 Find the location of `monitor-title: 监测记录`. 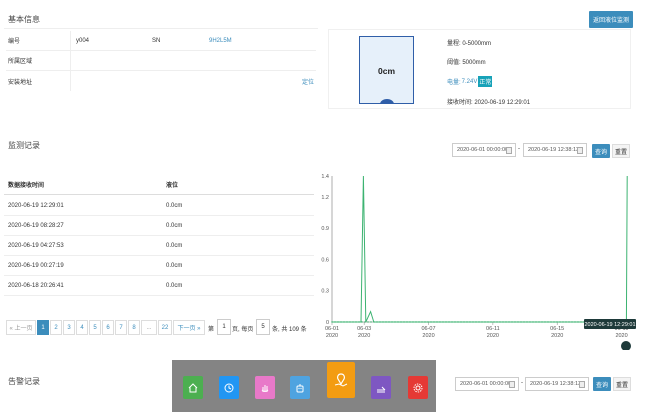

monitor-title: 监测记录 is located at coordinates (24, 145).